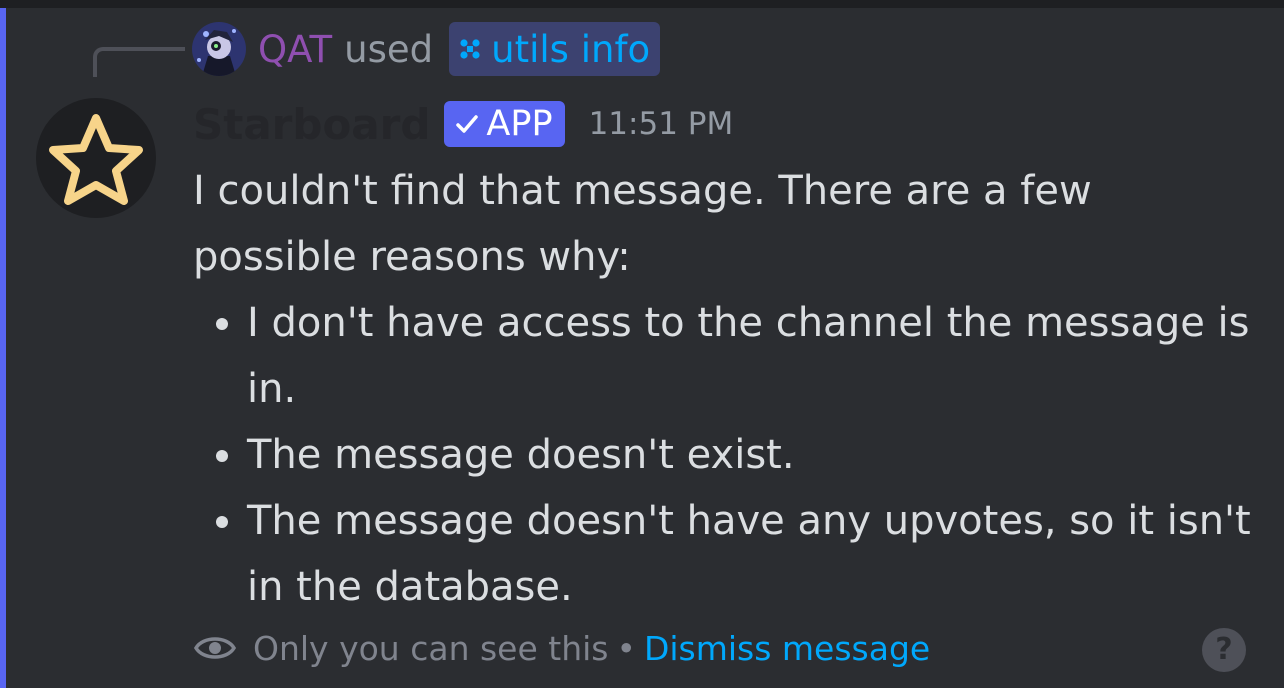 Image resolution: width=1284 pixels, height=688 pixels. Describe the element at coordinates (311, 124) in the screenshot. I see `author-name: Starboard` at that location.